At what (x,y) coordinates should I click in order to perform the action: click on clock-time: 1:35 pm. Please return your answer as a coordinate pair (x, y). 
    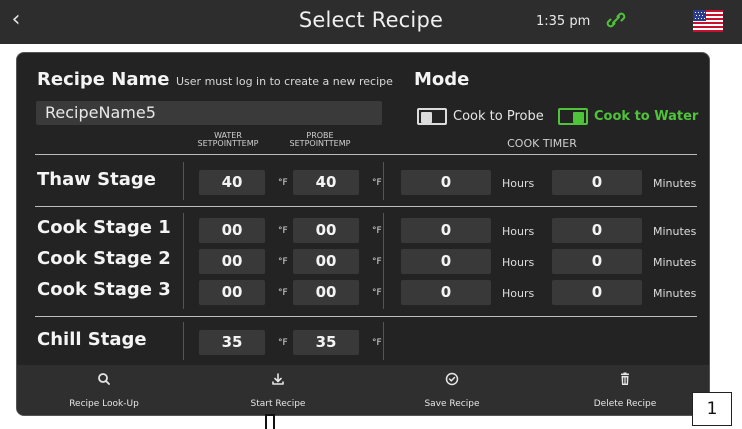
    Looking at the image, I should click on (563, 21).